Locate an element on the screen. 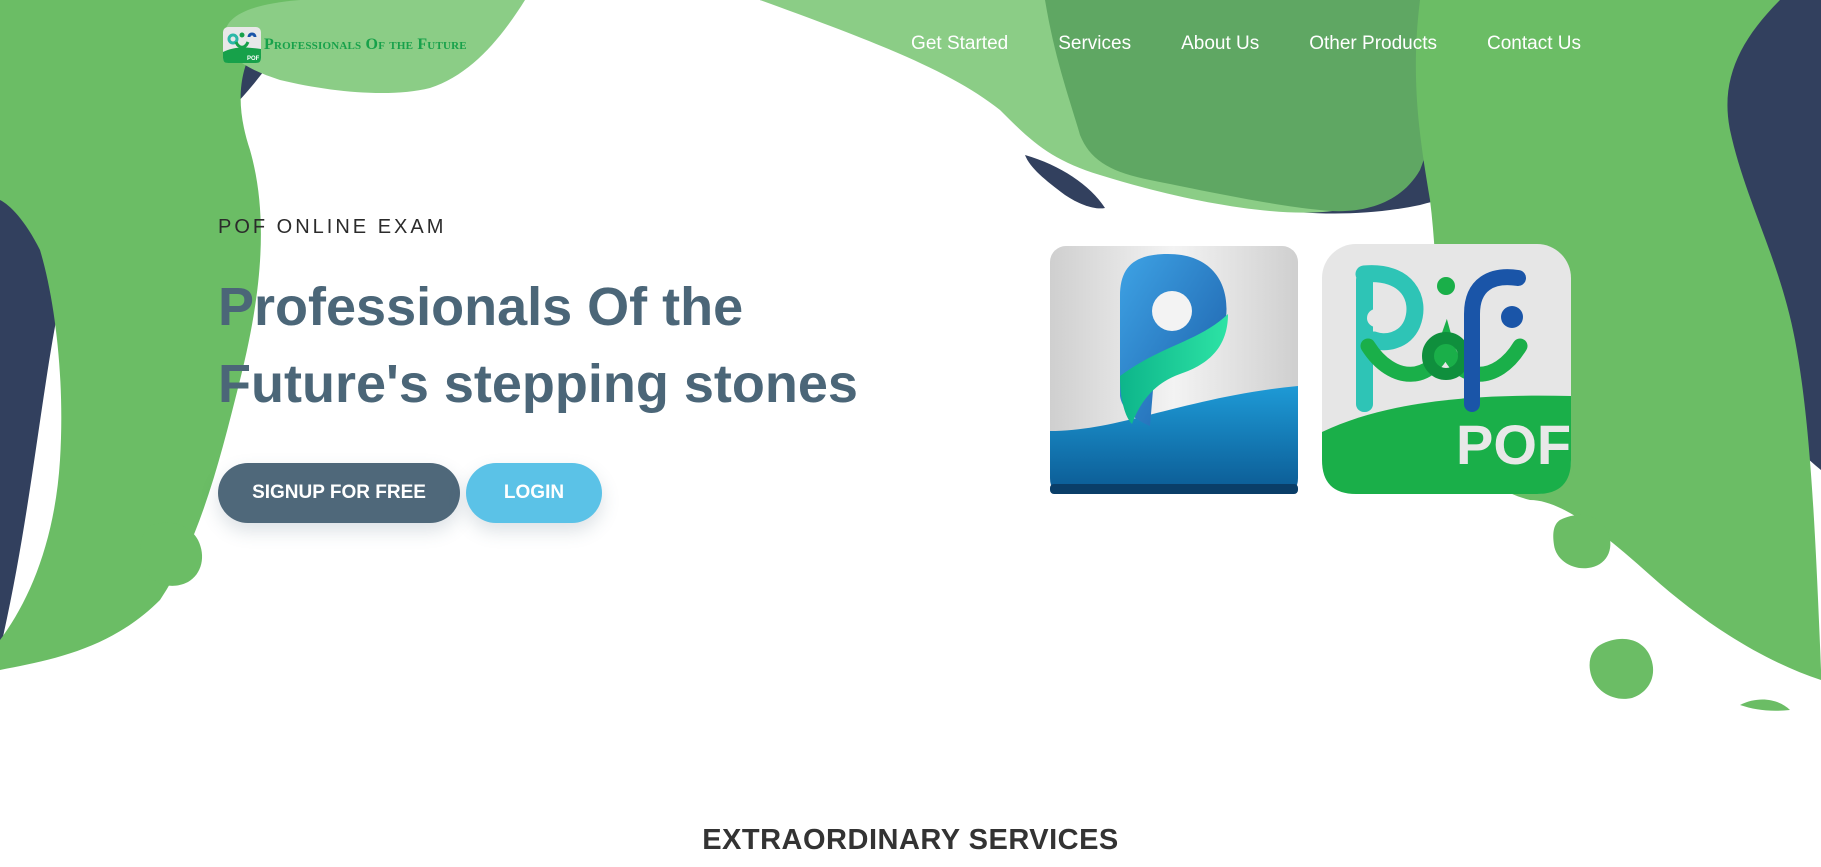  hero-kicker: POF ONLINE EXAM is located at coordinates (332, 227).